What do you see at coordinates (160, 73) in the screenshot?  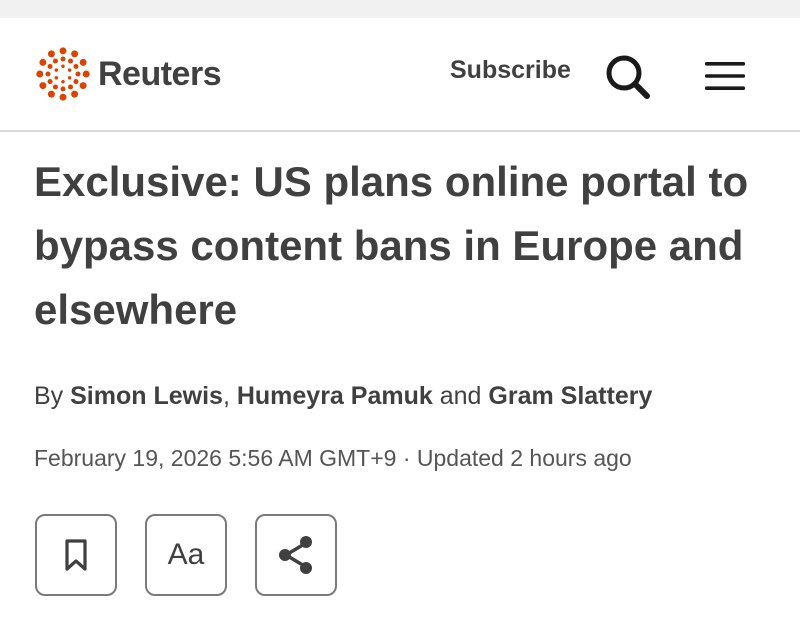 I see `logo-wordmark: Reuters` at bounding box center [160, 73].